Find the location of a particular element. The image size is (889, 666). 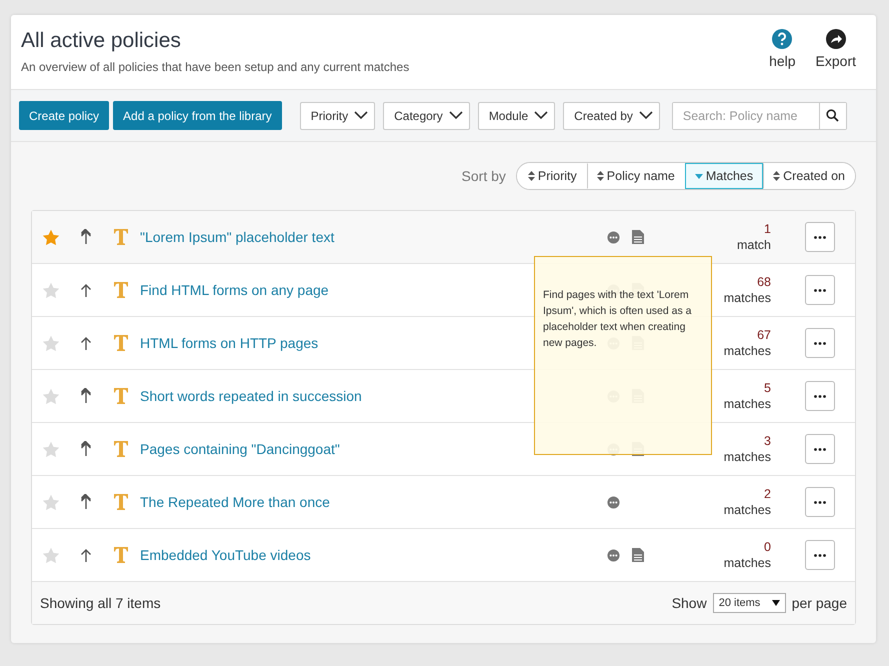

sort-button: Matches is located at coordinates (724, 176).